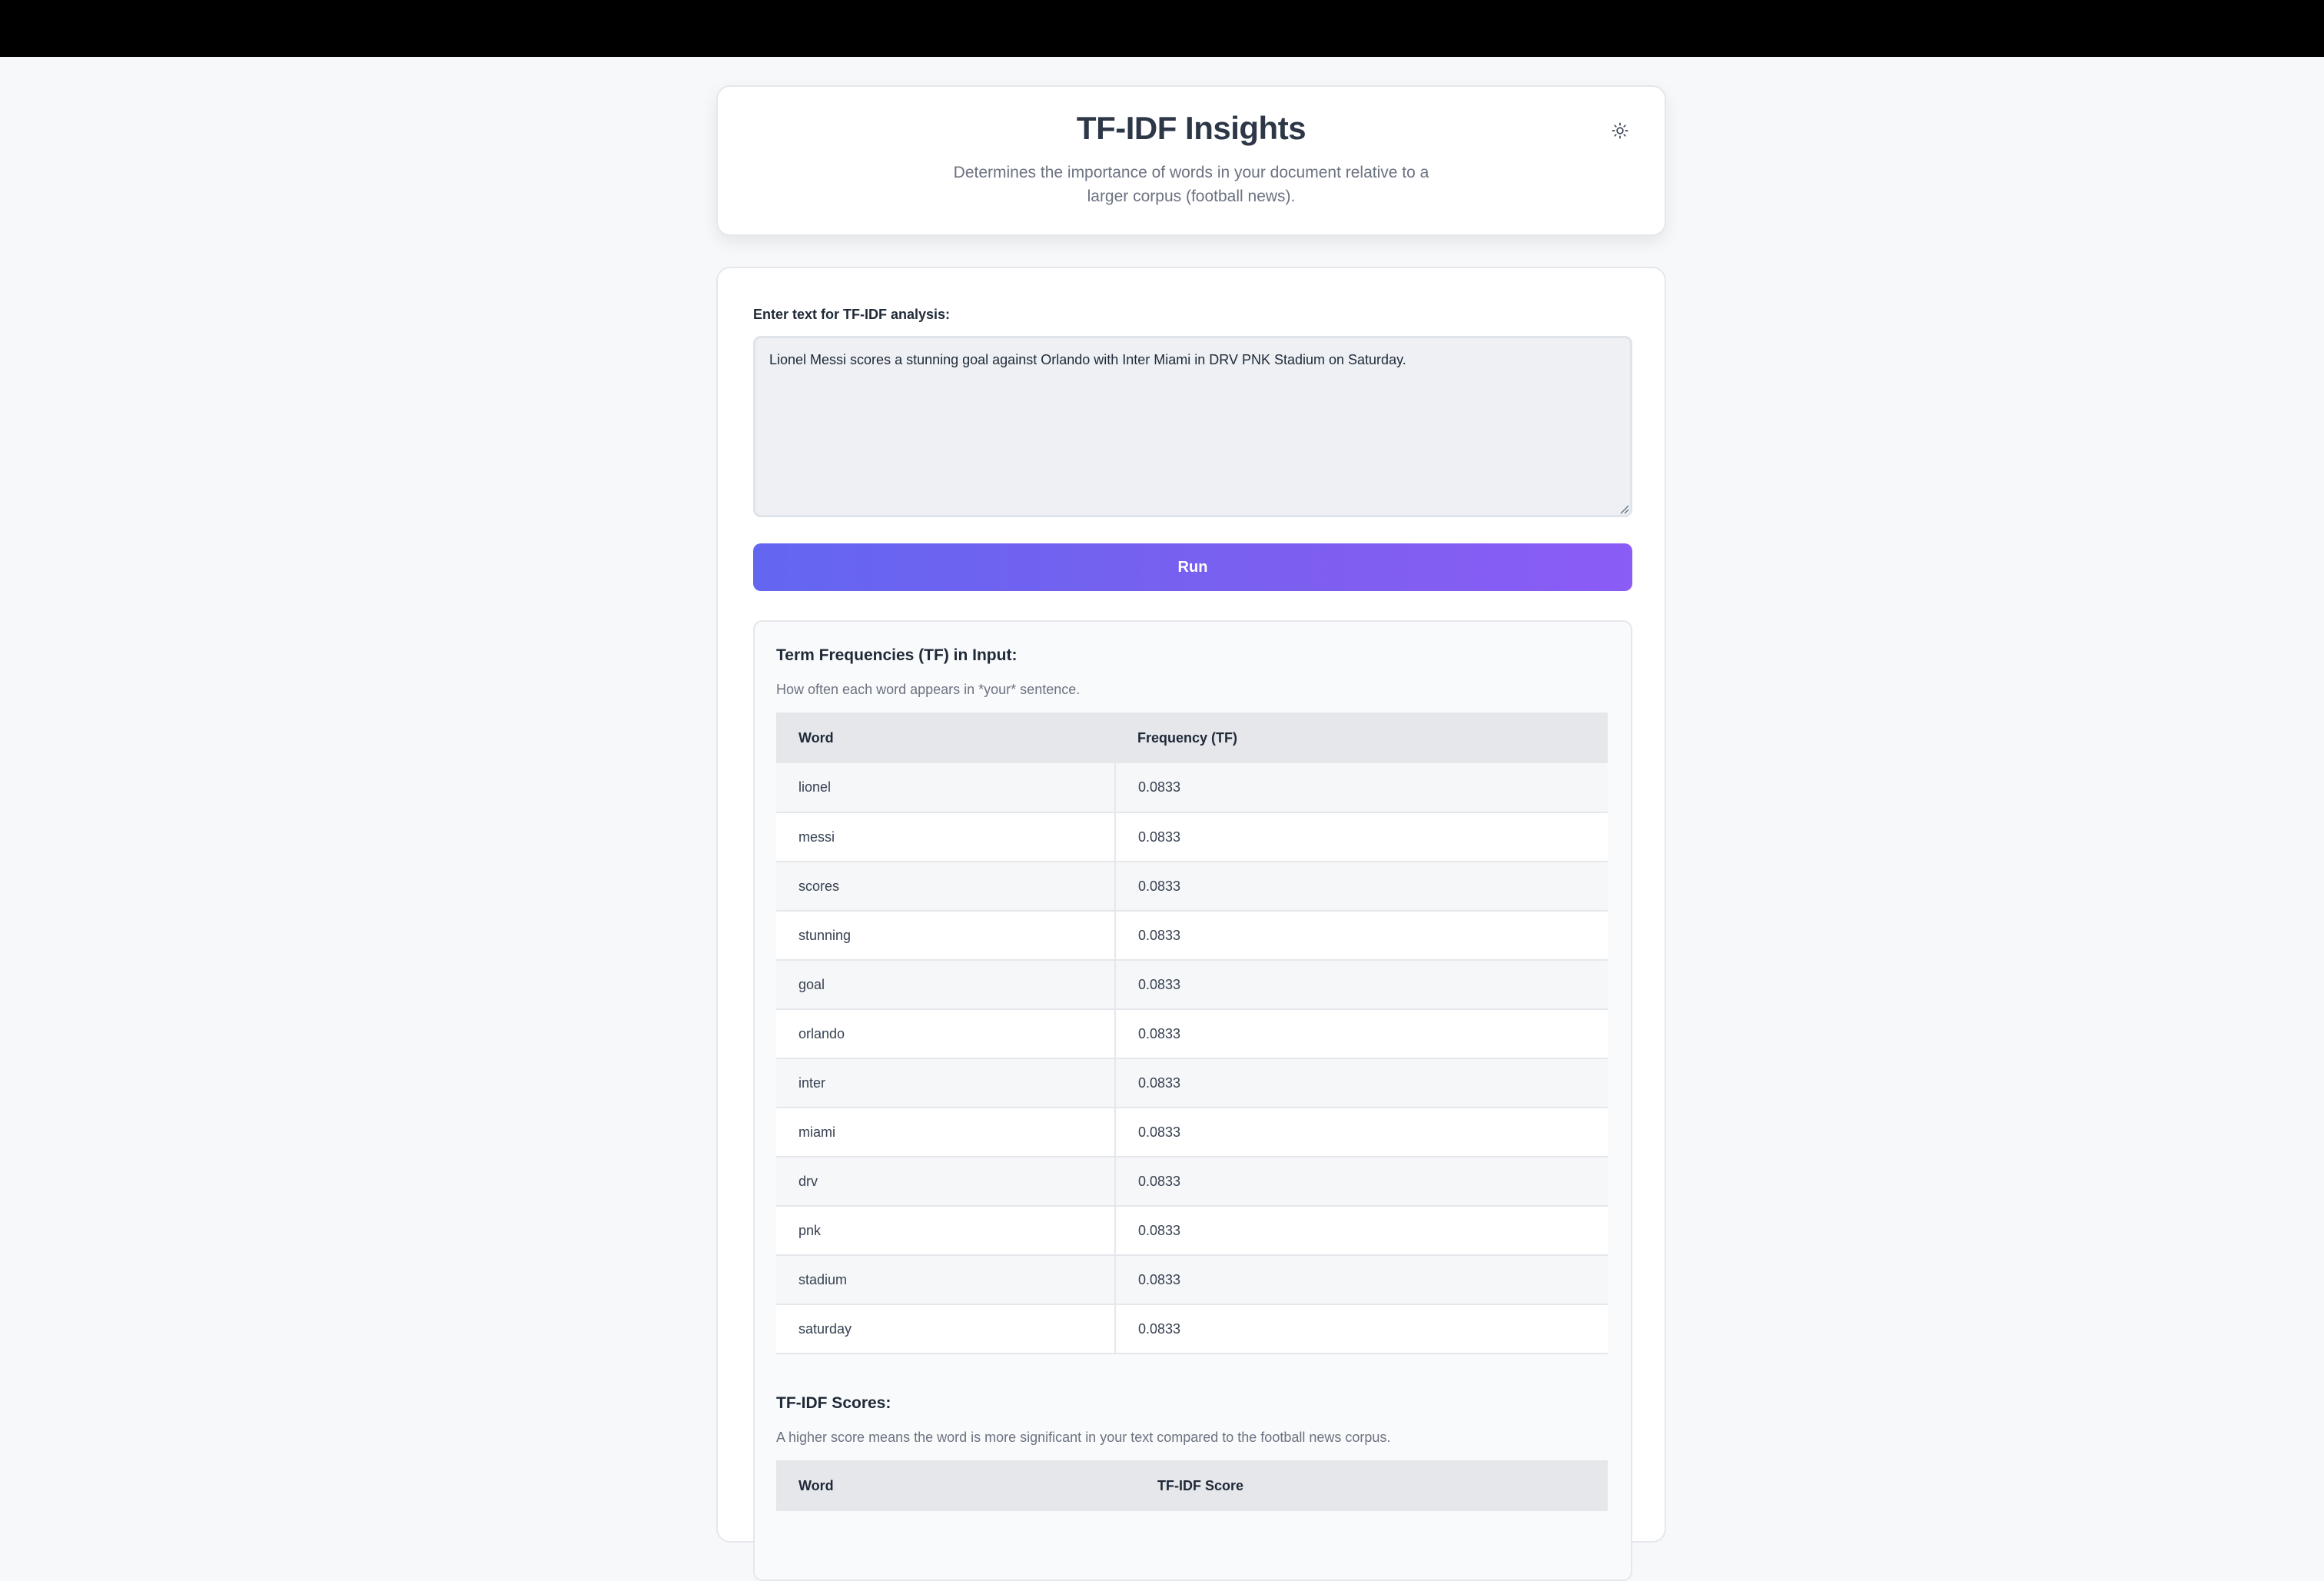  I want to click on table-row: goal 0.0833, so click(1192, 985).